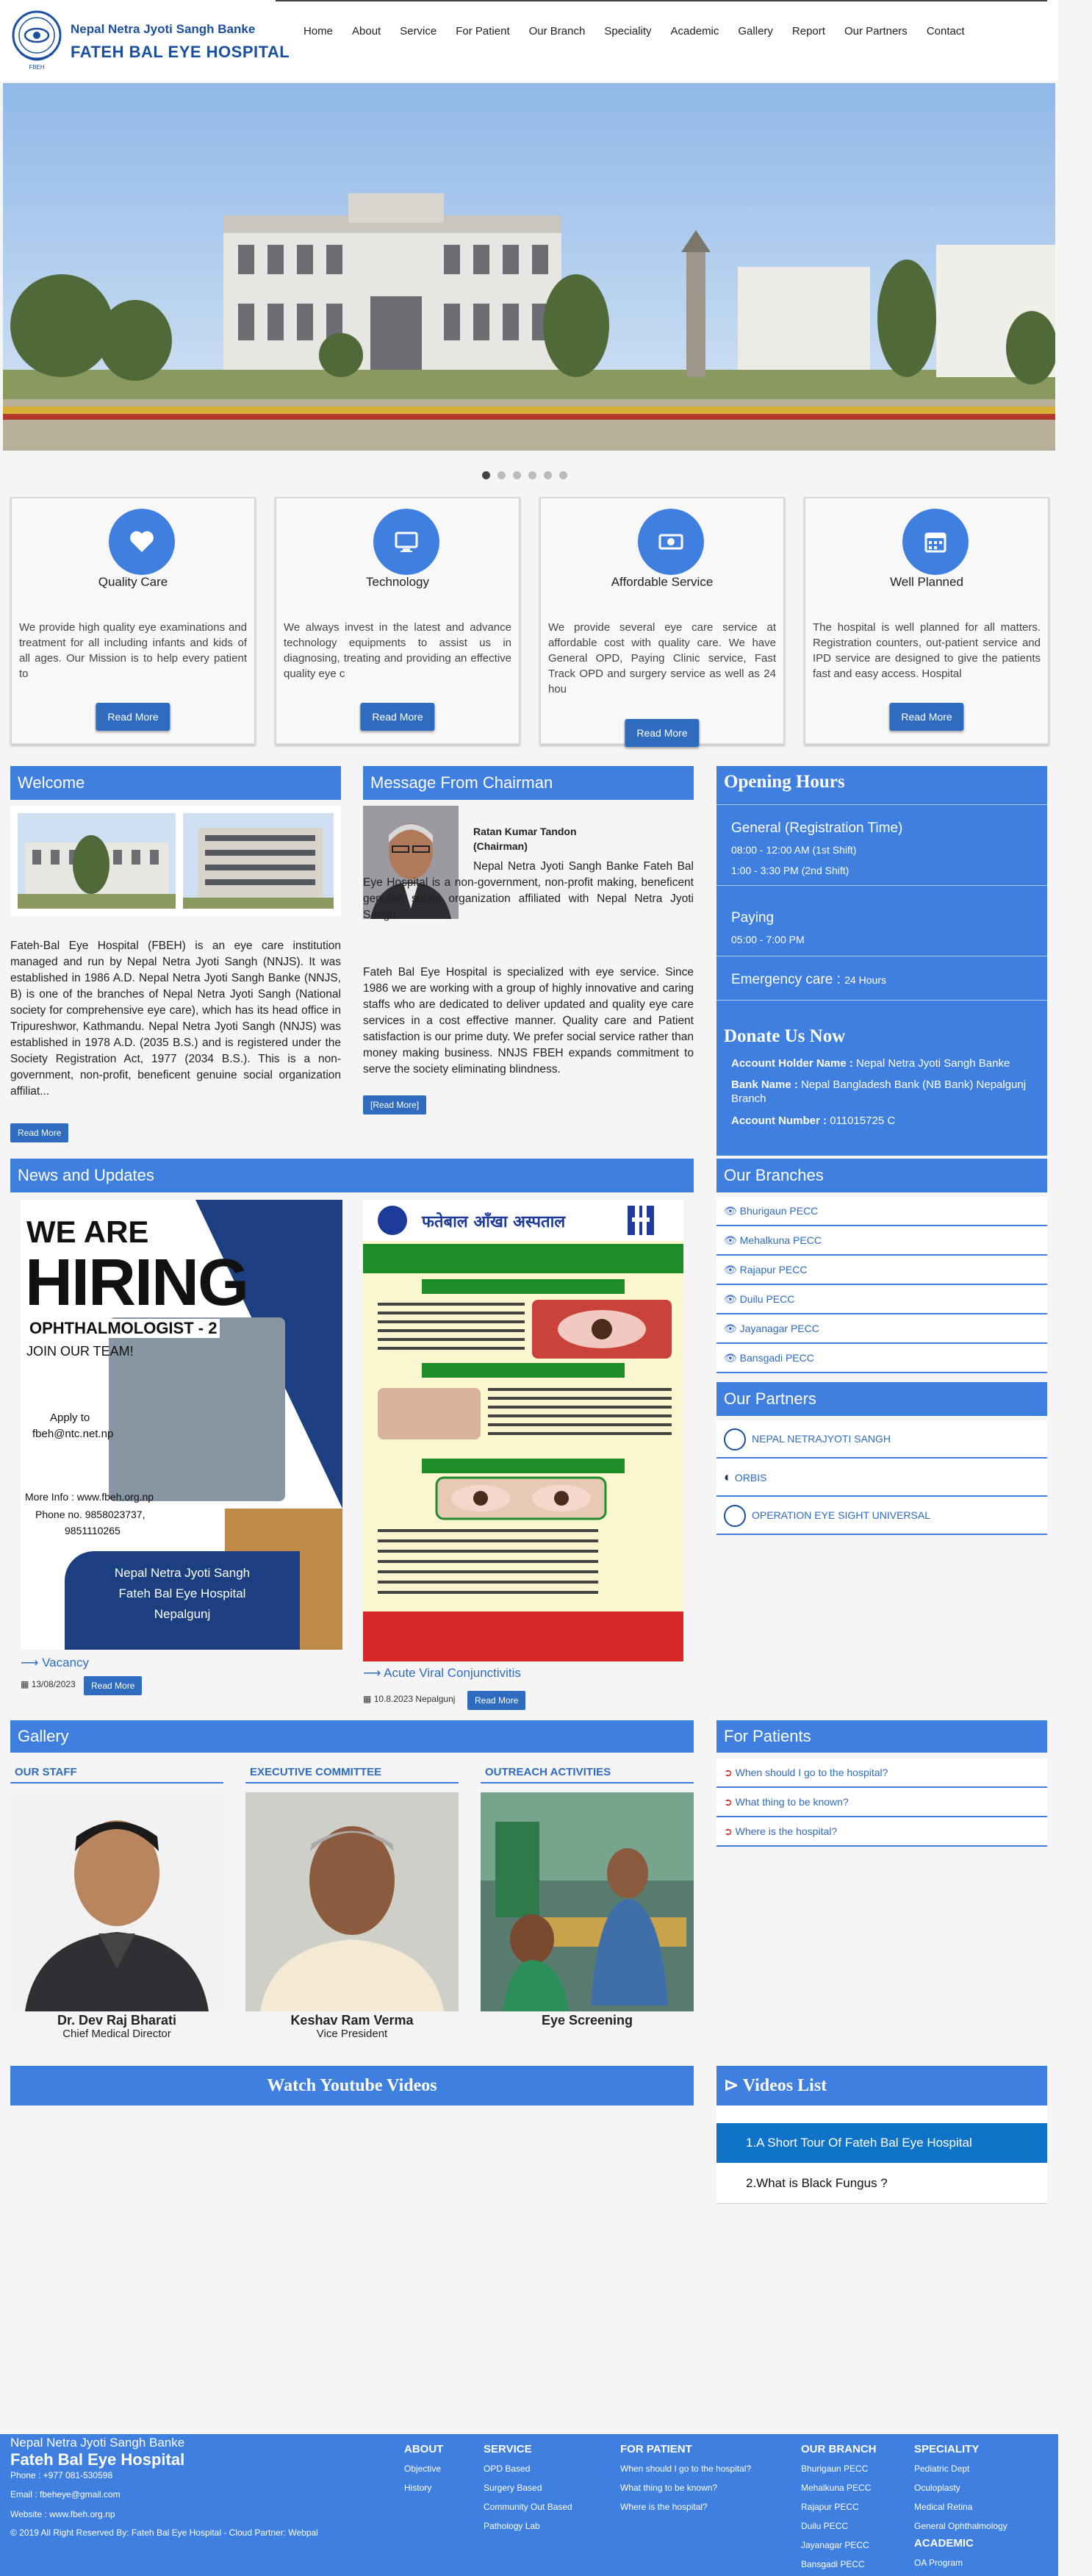 The width and height of the screenshot is (1092, 2576). I want to click on partner-item: ◐ ORBIS, so click(881, 1478).